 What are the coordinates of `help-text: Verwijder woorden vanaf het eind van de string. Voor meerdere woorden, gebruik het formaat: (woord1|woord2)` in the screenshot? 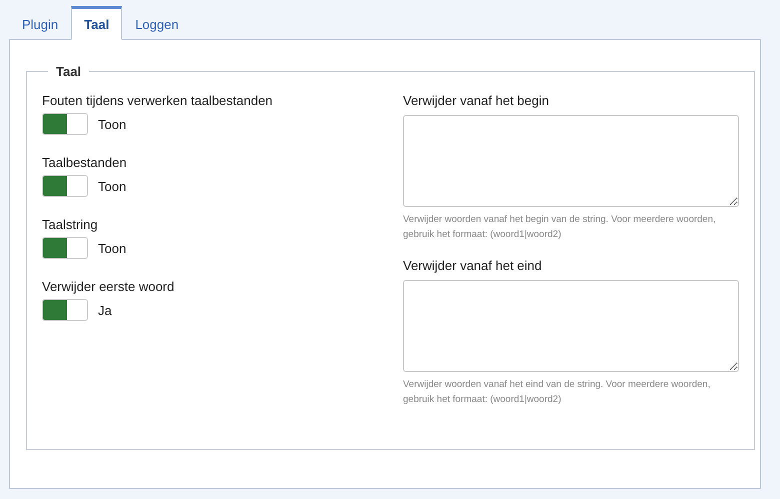 It's located at (557, 392).